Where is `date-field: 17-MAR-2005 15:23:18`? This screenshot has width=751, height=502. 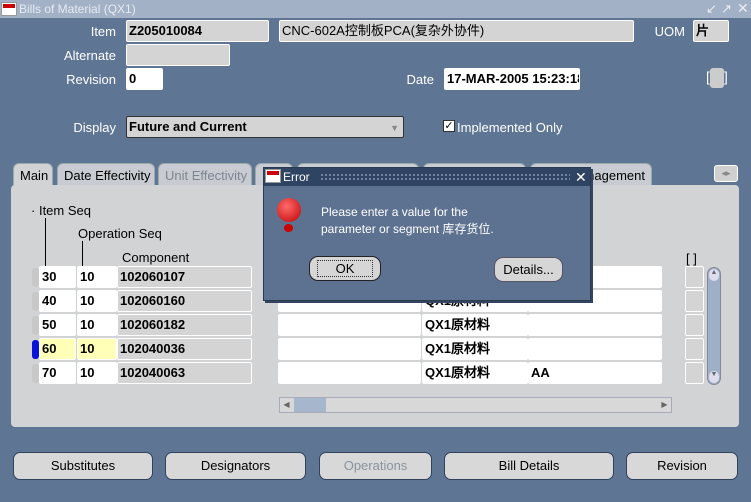
date-field: 17-MAR-2005 15:23:18 is located at coordinates (512, 79).